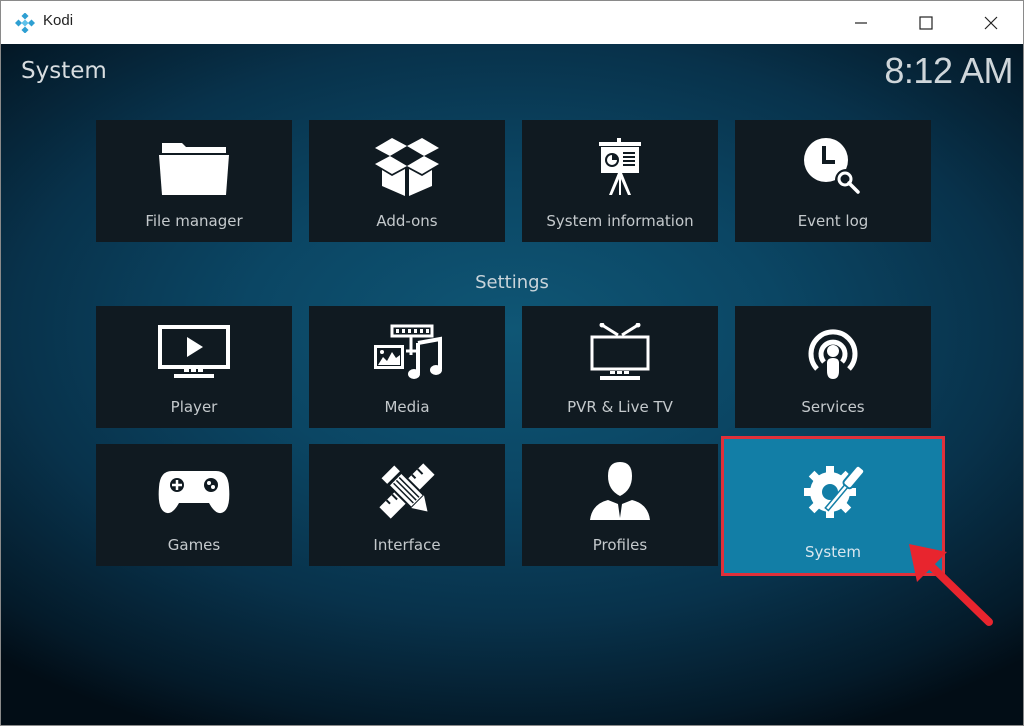 Image resolution: width=1024 pixels, height=726 pixels. Describe the element at coordinates (407, 407) in the screenshot. I see `tile-label: Media` at that location.